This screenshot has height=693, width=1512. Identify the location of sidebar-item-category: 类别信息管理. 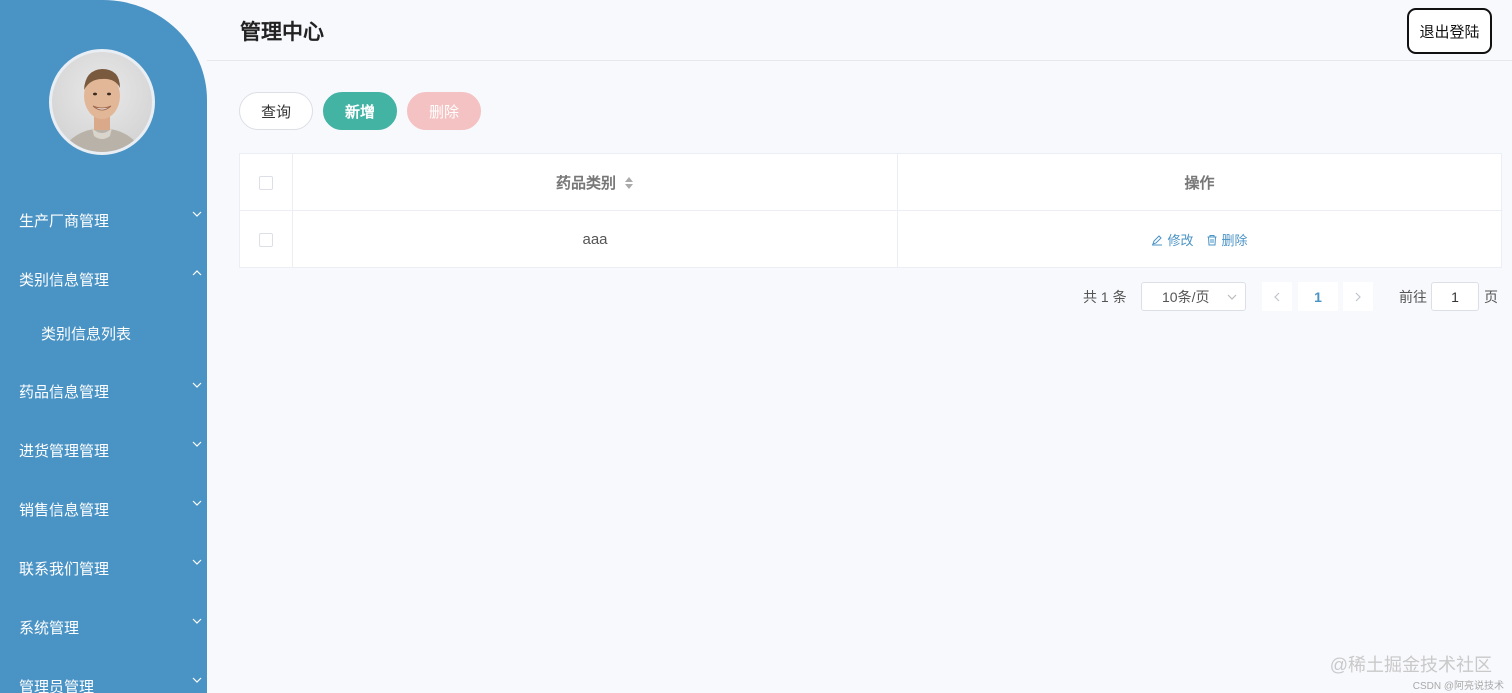
(103, 279).